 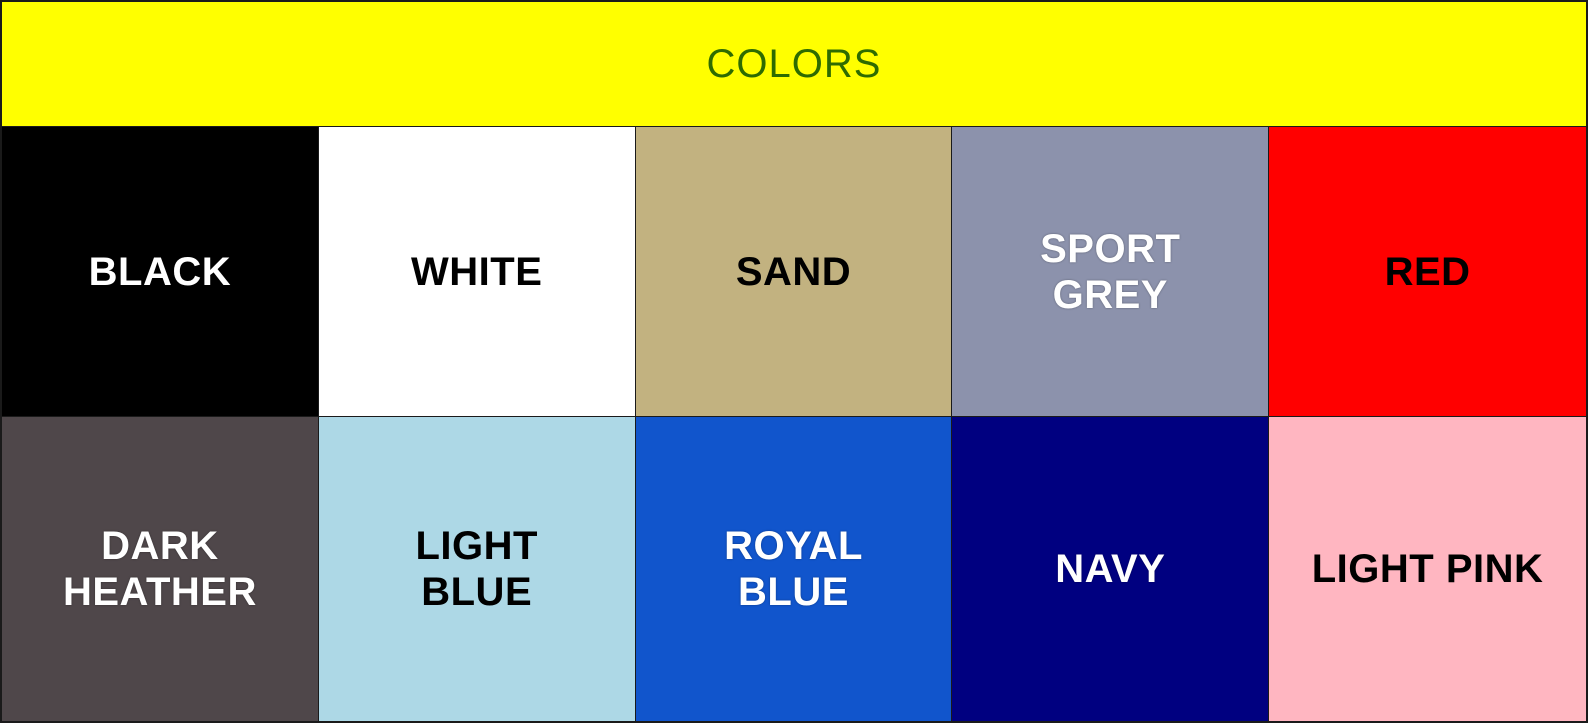 I want to click on swatch-red: RED, so click(x=1427, y=271).